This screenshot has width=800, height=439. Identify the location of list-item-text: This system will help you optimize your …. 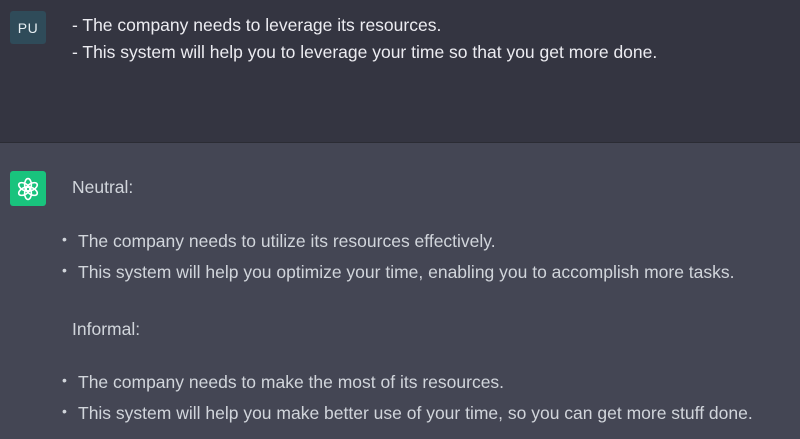
(406, 272).